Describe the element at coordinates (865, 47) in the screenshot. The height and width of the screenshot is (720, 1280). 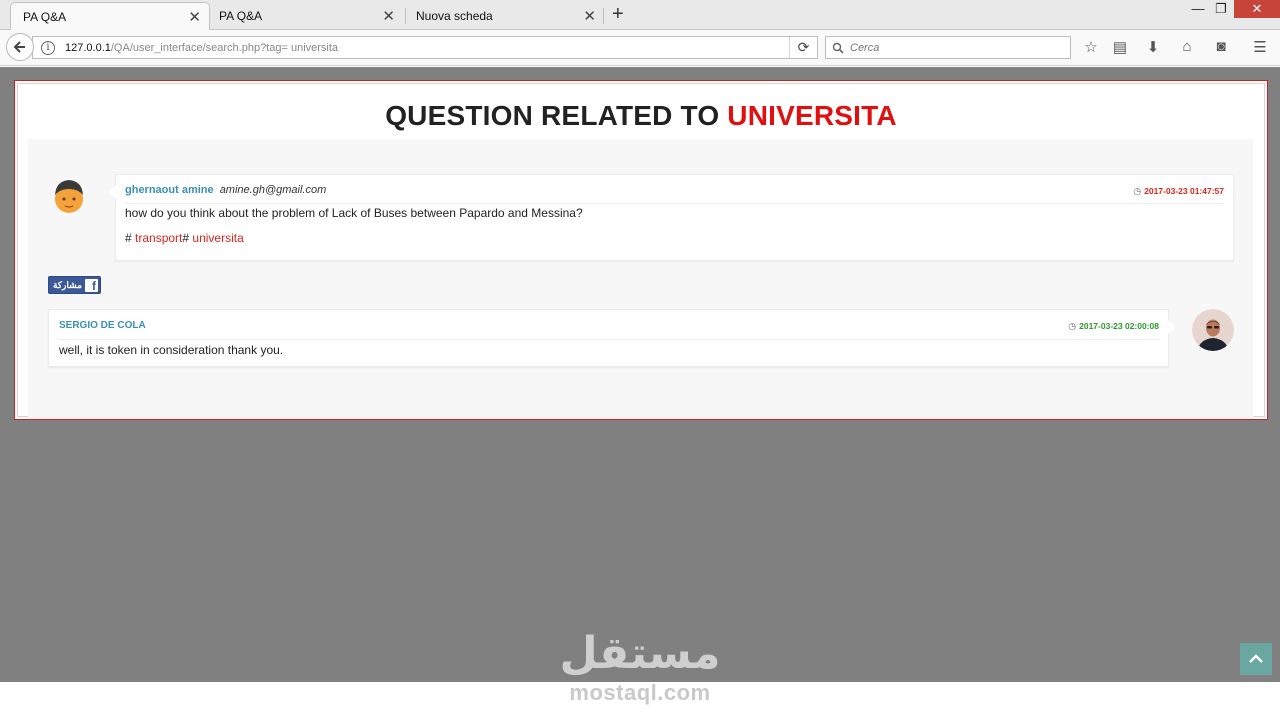
I see `search-placeholder: Cerca` at that location.